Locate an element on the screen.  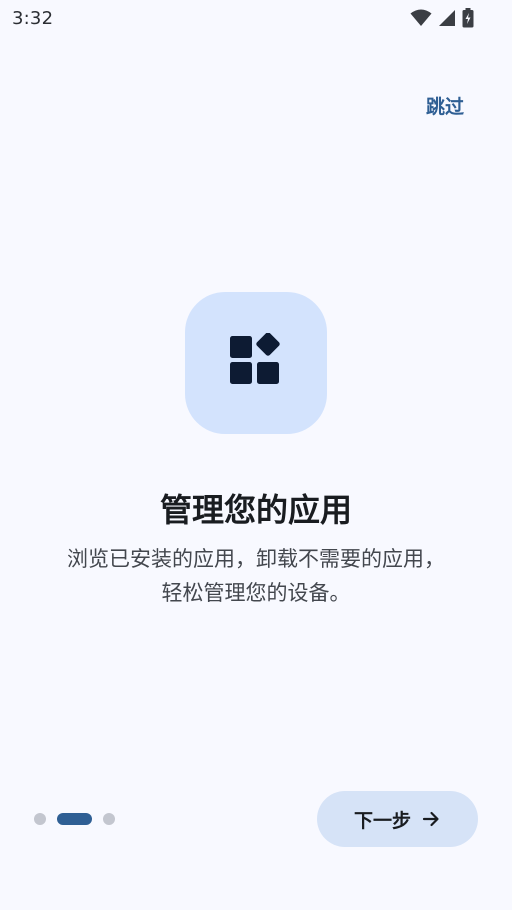
skip-button: 跳过 is located at coordinates (445, 105).